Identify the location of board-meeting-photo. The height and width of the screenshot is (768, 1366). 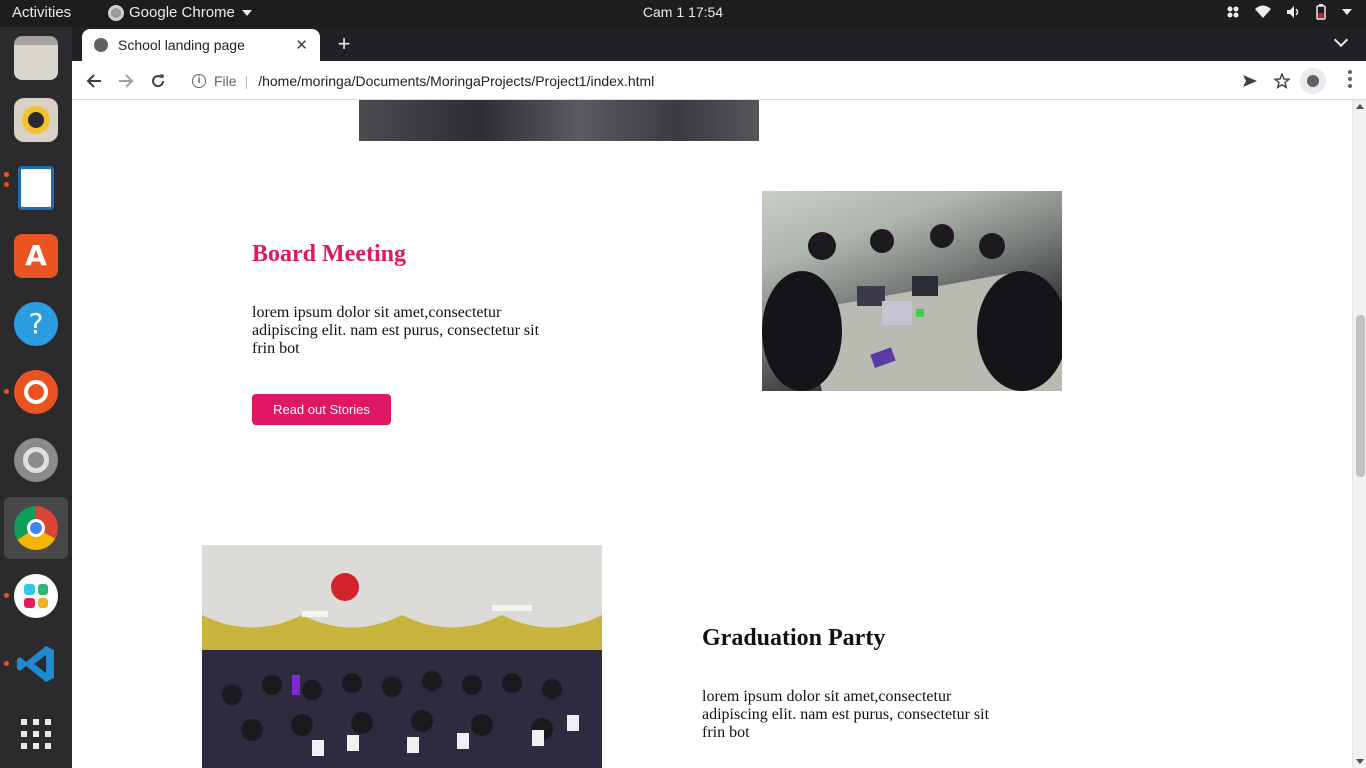
(912, 291).